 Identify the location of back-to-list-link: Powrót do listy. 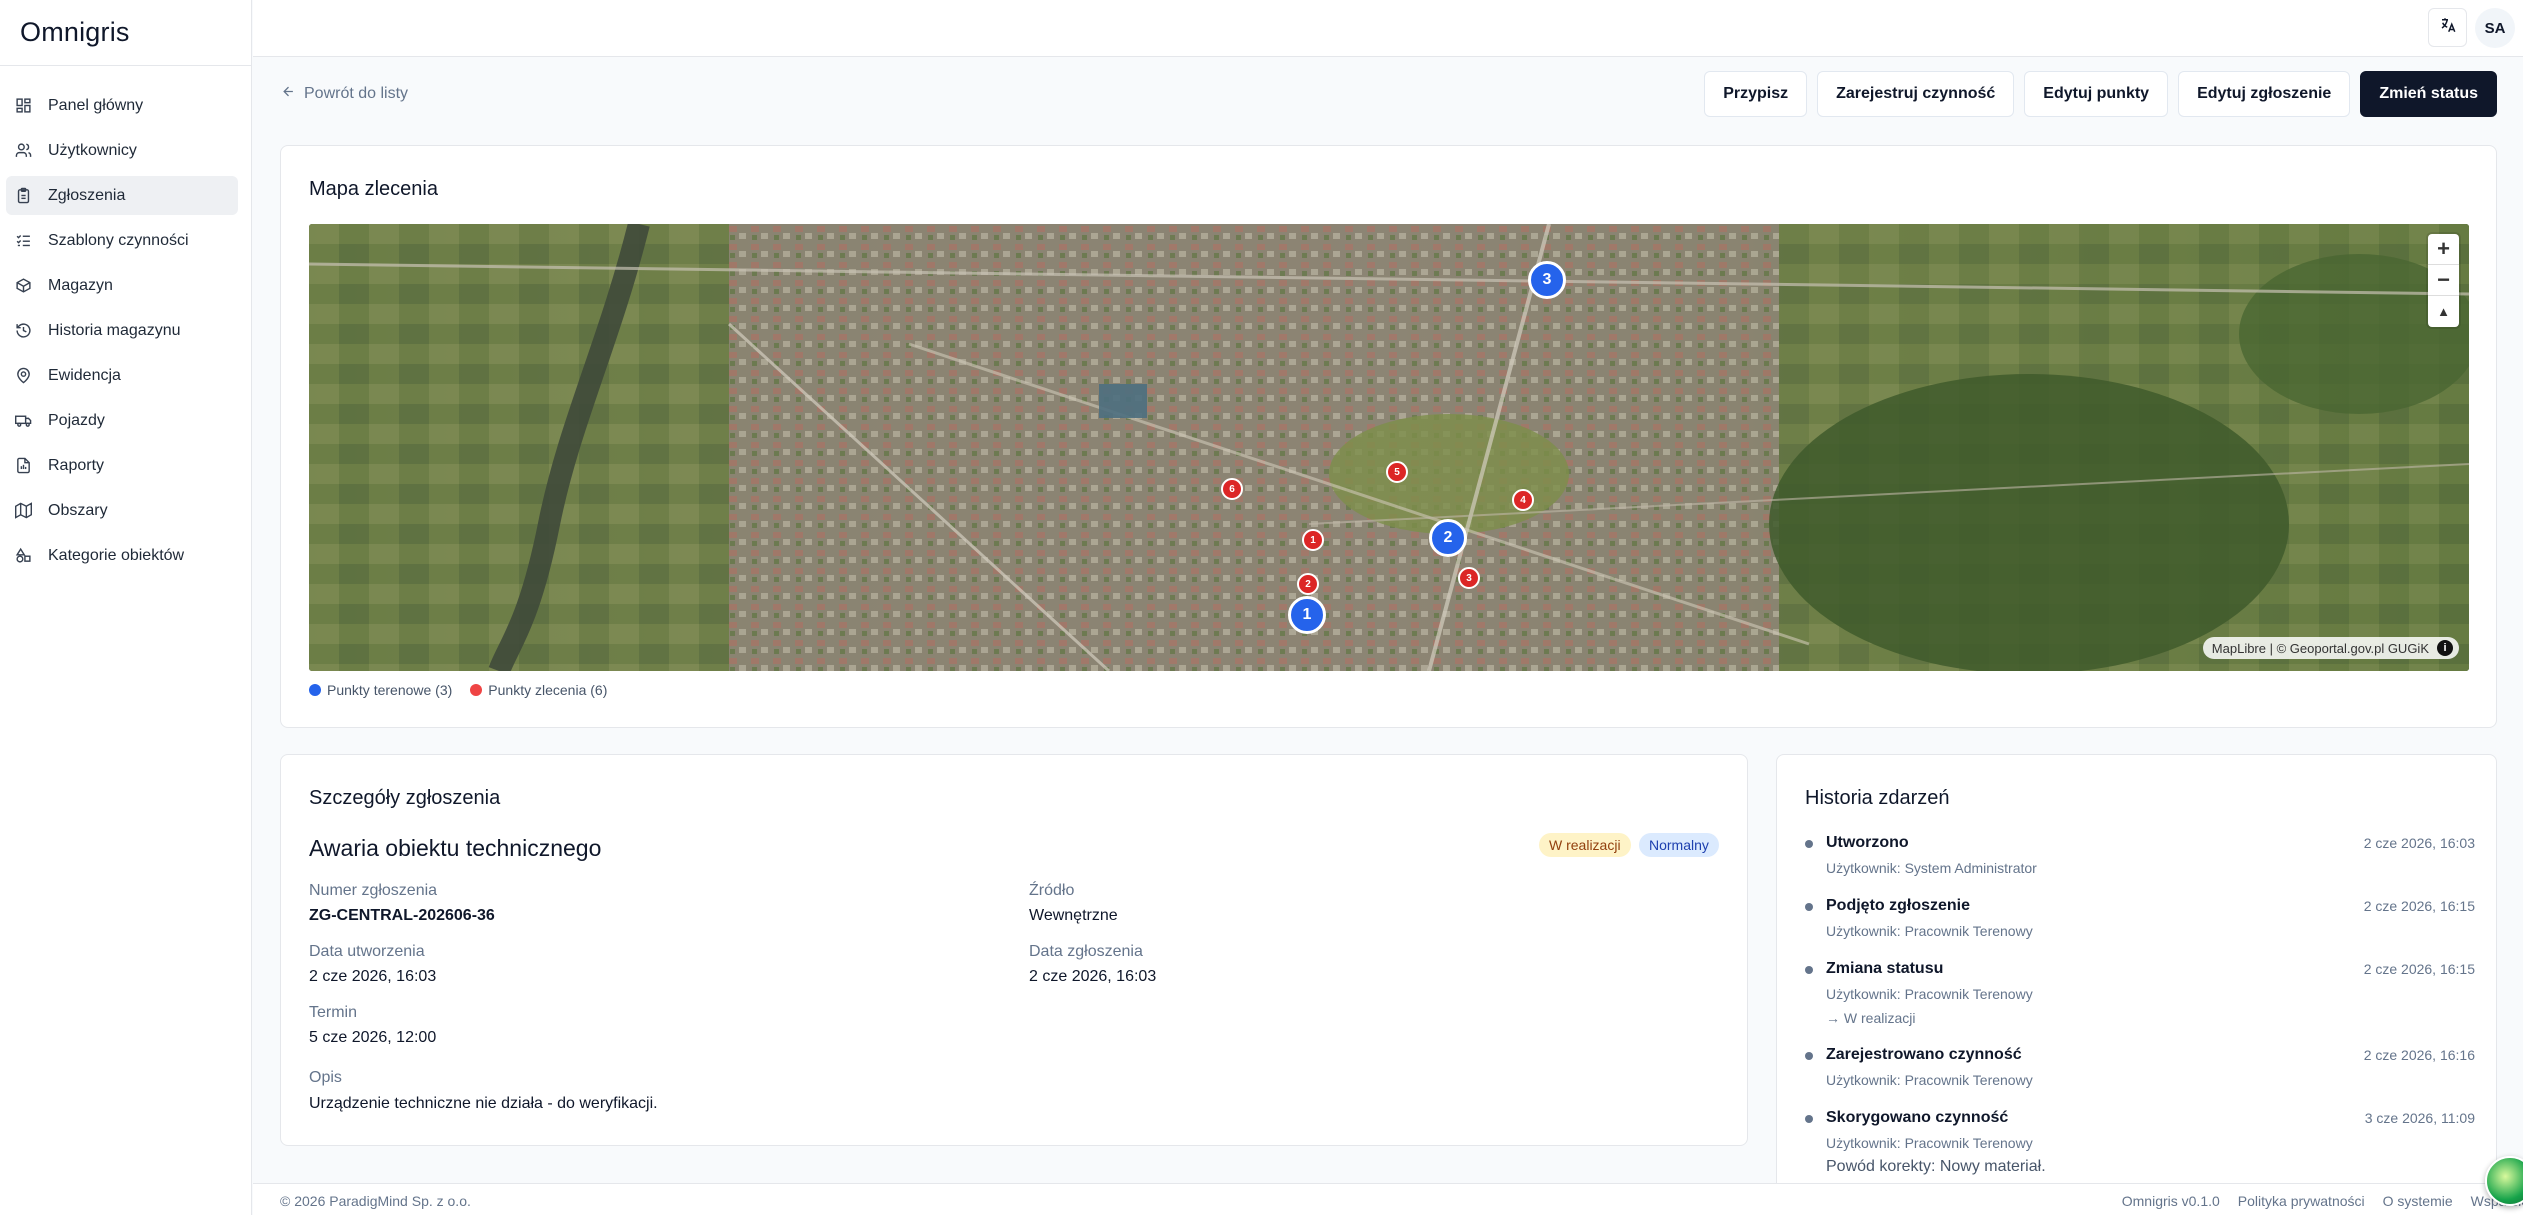
(344, 94).